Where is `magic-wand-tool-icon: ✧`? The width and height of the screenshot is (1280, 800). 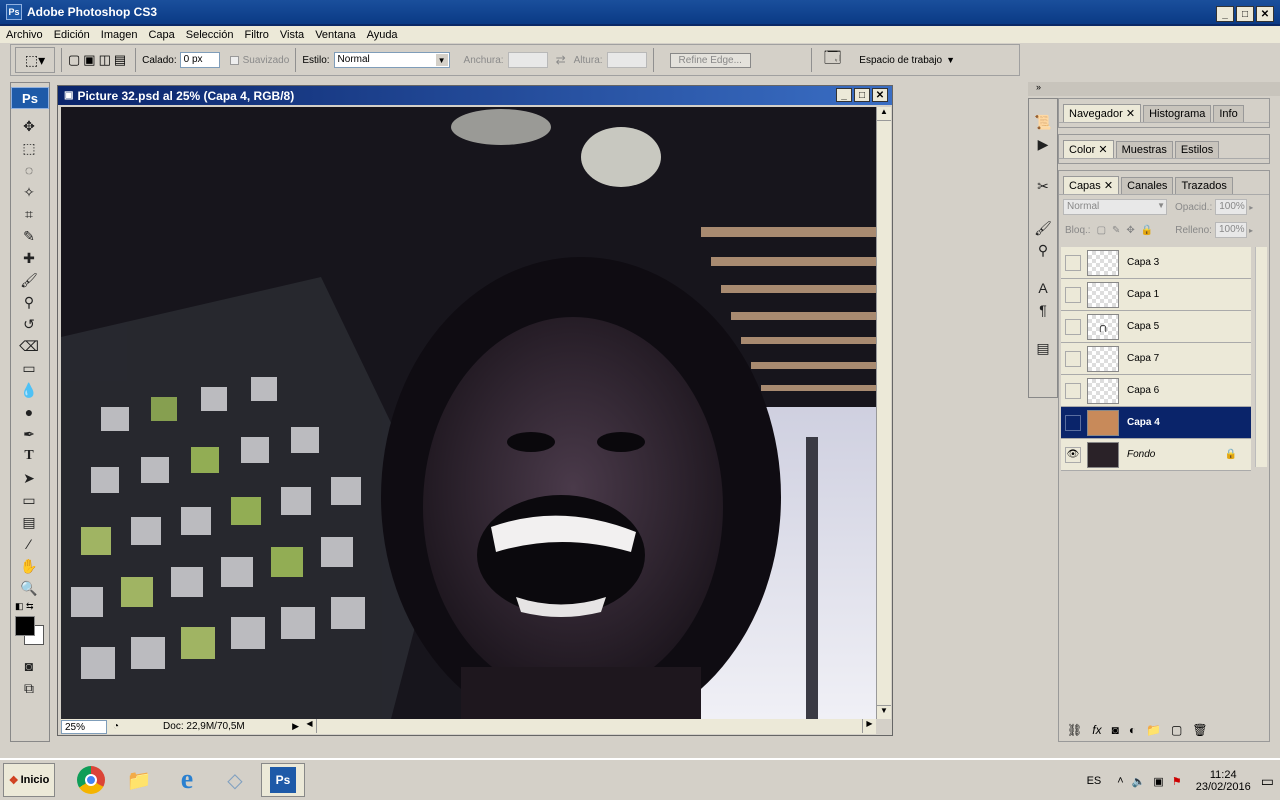 magic-wand-tool-icon: ✧ is located at coordinates (29, 192).